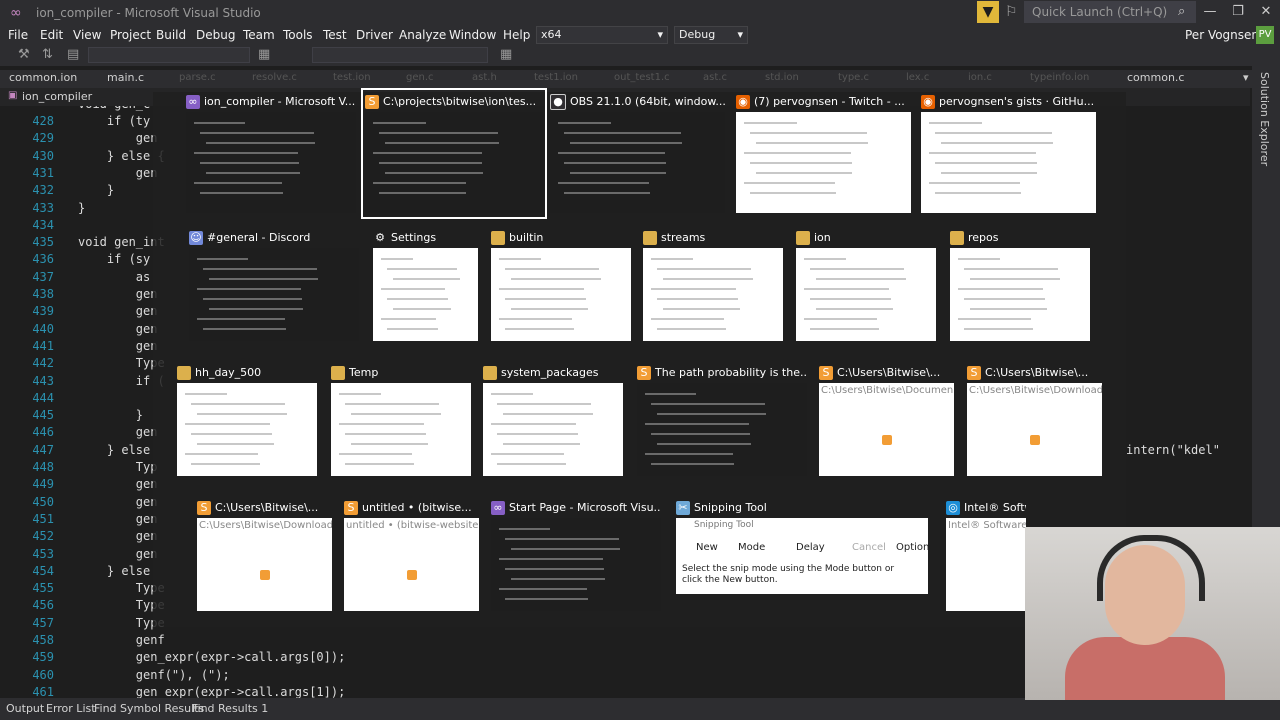  What do you see at coordinates (425, 285) in the screenshot?
I see `switcher-window: ⚙ Settings` at bounding box center [425, 285].